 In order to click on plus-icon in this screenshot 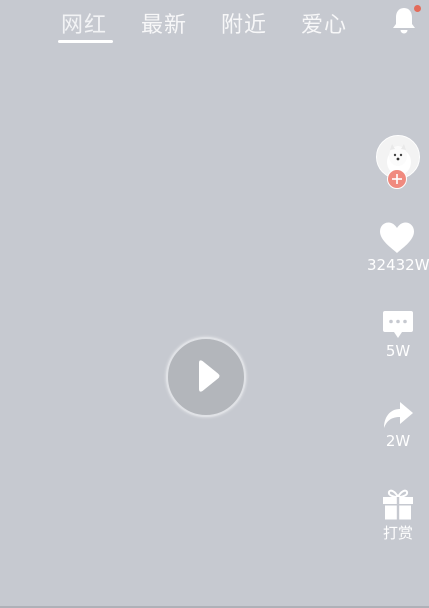, I will do `click(397, 179)`.